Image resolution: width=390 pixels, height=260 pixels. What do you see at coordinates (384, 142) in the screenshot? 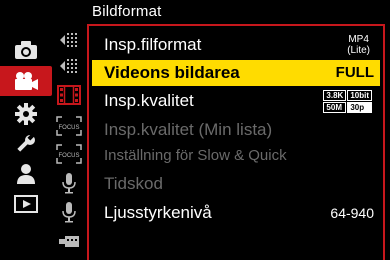
I see `frame-right-border` at bounding box center [384, 142].